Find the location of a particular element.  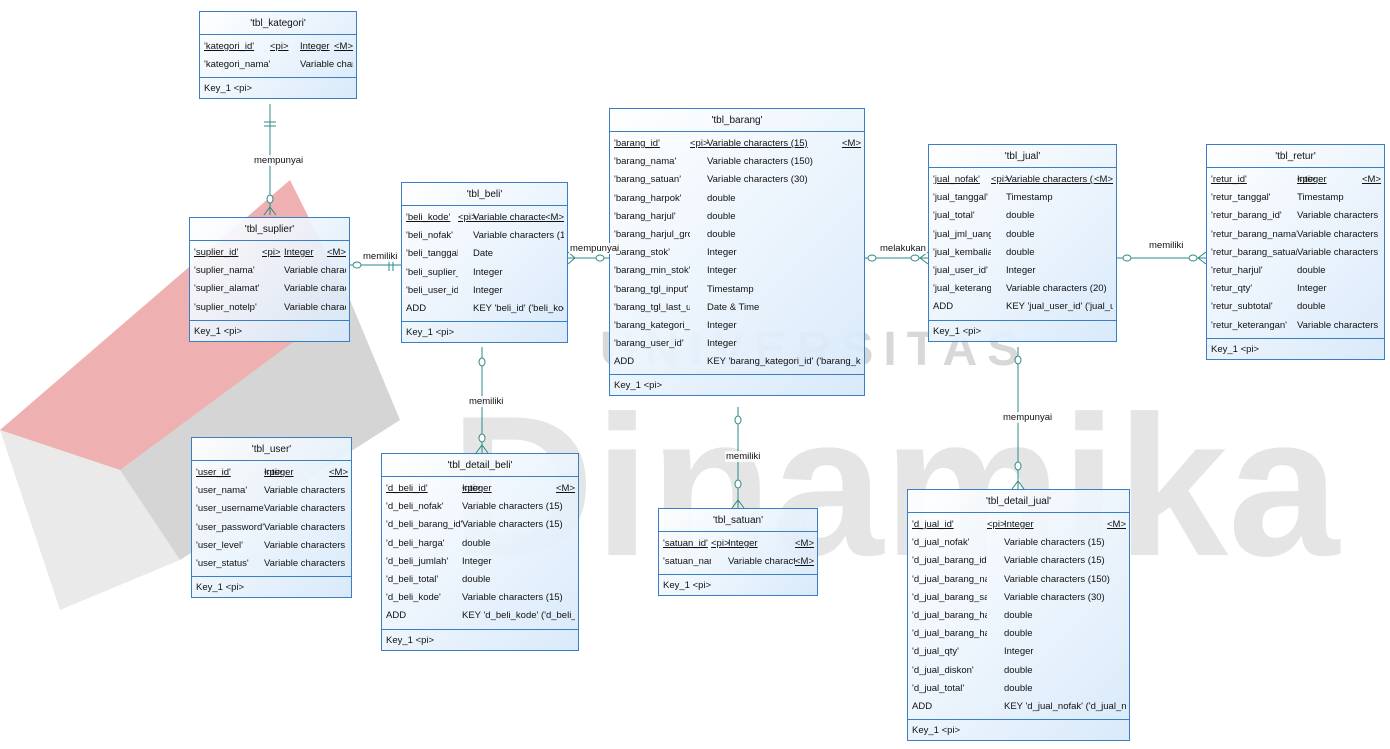

attribute-row: 'd_beli_harga' double is located at coordinates (480, 544).